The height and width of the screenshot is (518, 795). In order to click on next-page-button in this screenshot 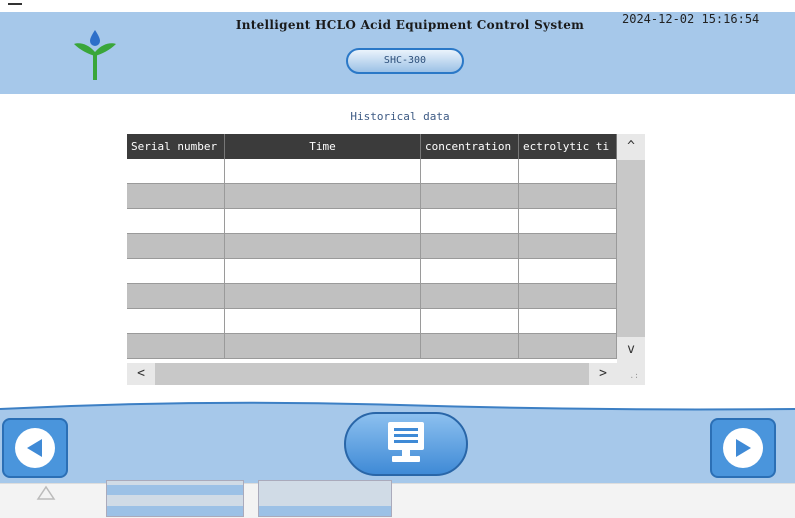, I will do `click(743, 448)`.